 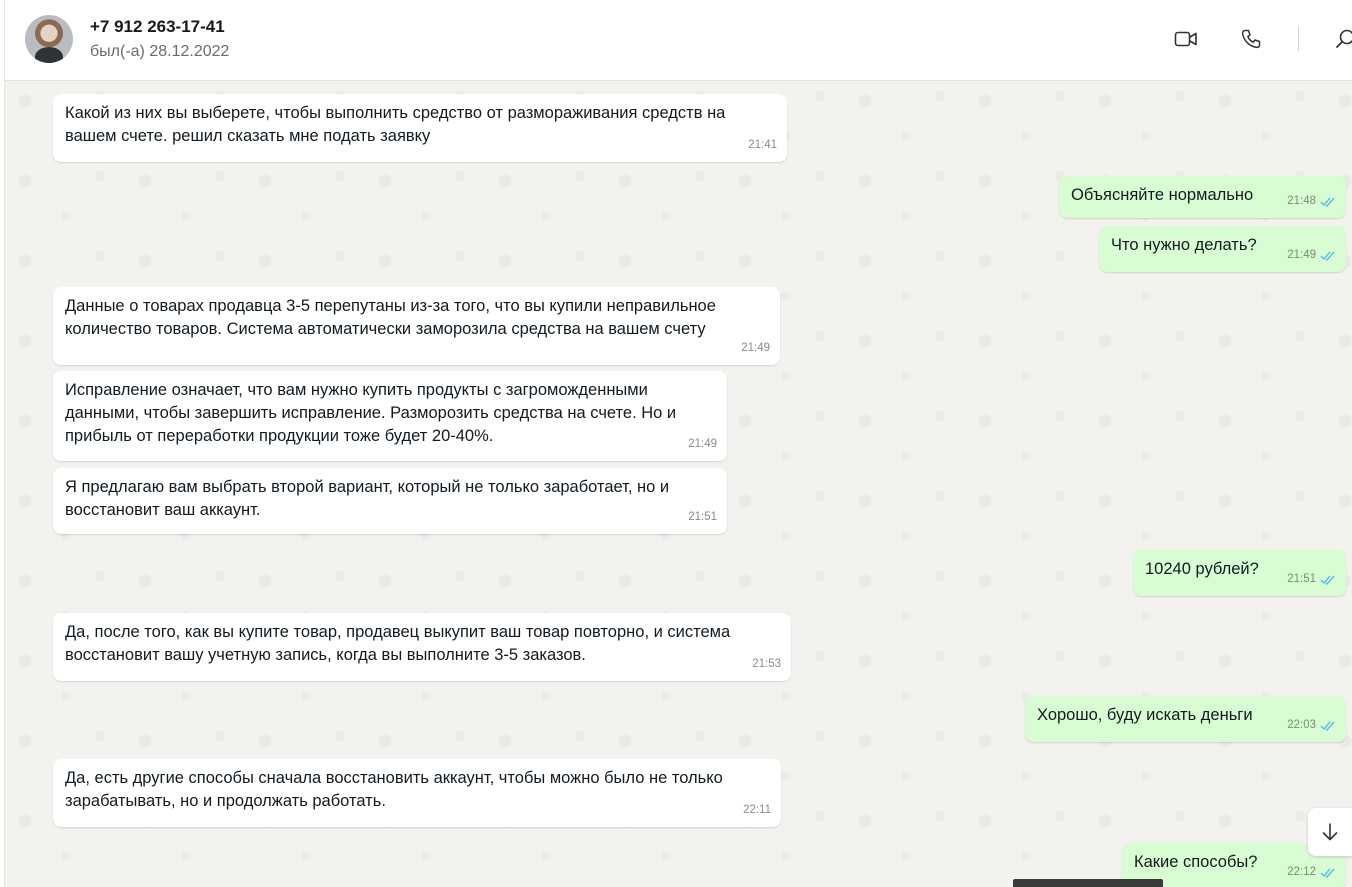 I want to click on chat-header: +7 912 263-17-41 был(-а) 28.12.2022, so click(x=678, y=40).